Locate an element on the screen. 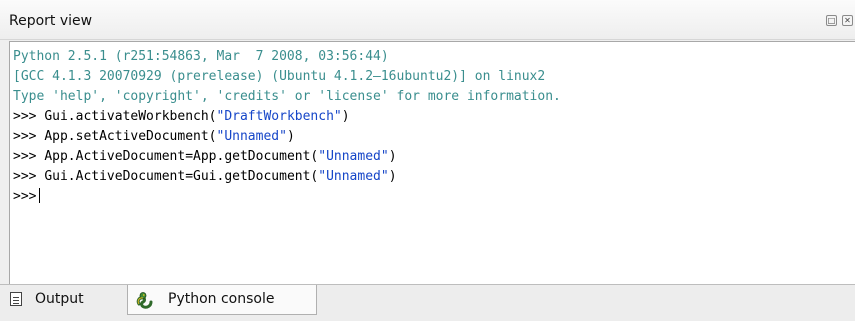  tab-python-console: Python console is located at coordinates (222, 300).